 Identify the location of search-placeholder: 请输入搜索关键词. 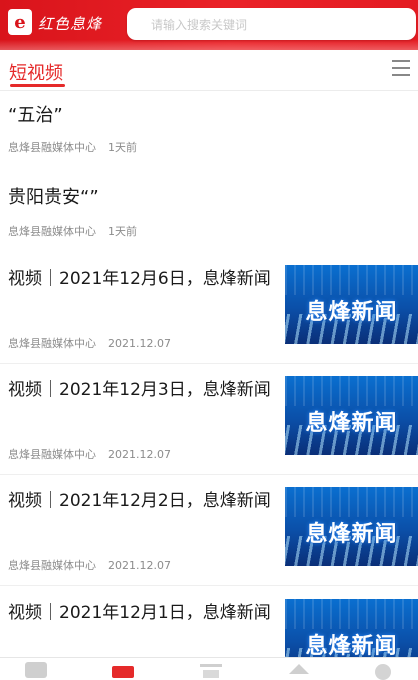
(199, 25).